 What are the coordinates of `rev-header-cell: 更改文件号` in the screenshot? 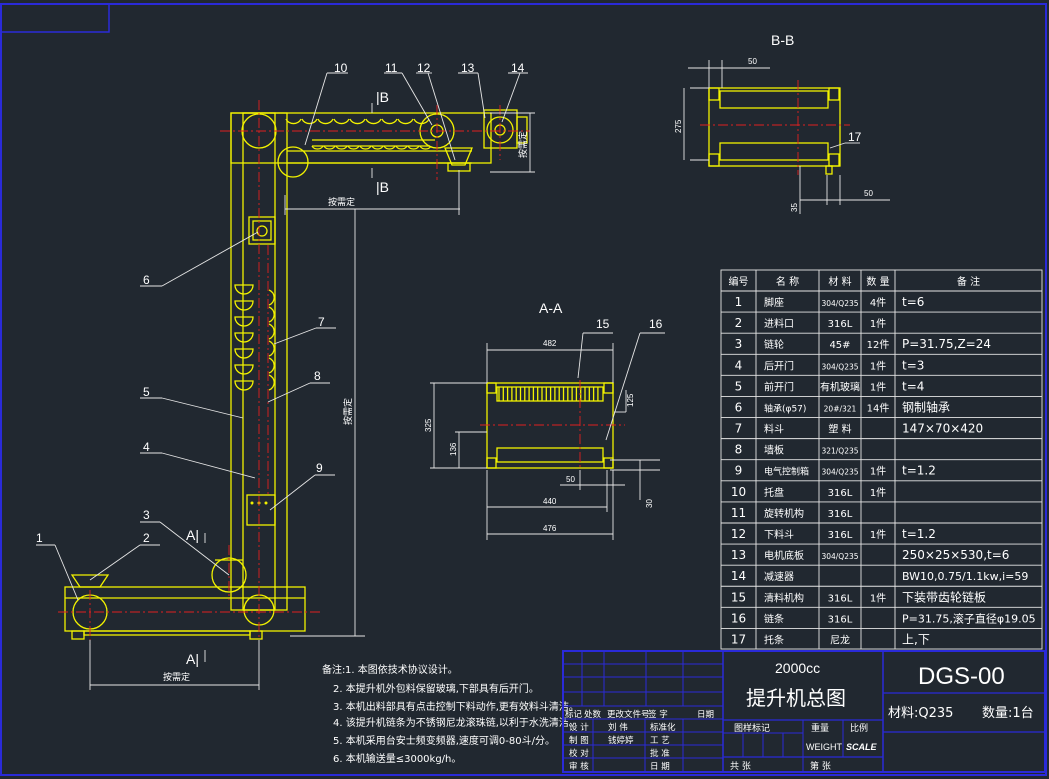 It's located at (628, 714).